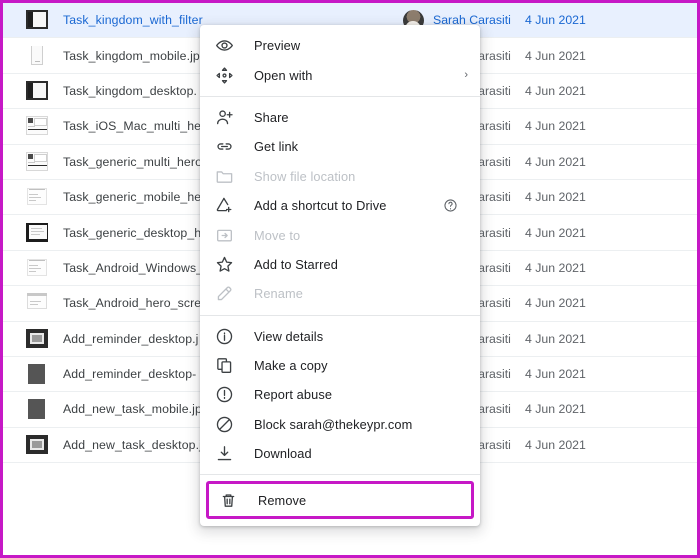 The height and width of the screenshot is (558, 700). I want to click on star-icon, so click(224, 264).